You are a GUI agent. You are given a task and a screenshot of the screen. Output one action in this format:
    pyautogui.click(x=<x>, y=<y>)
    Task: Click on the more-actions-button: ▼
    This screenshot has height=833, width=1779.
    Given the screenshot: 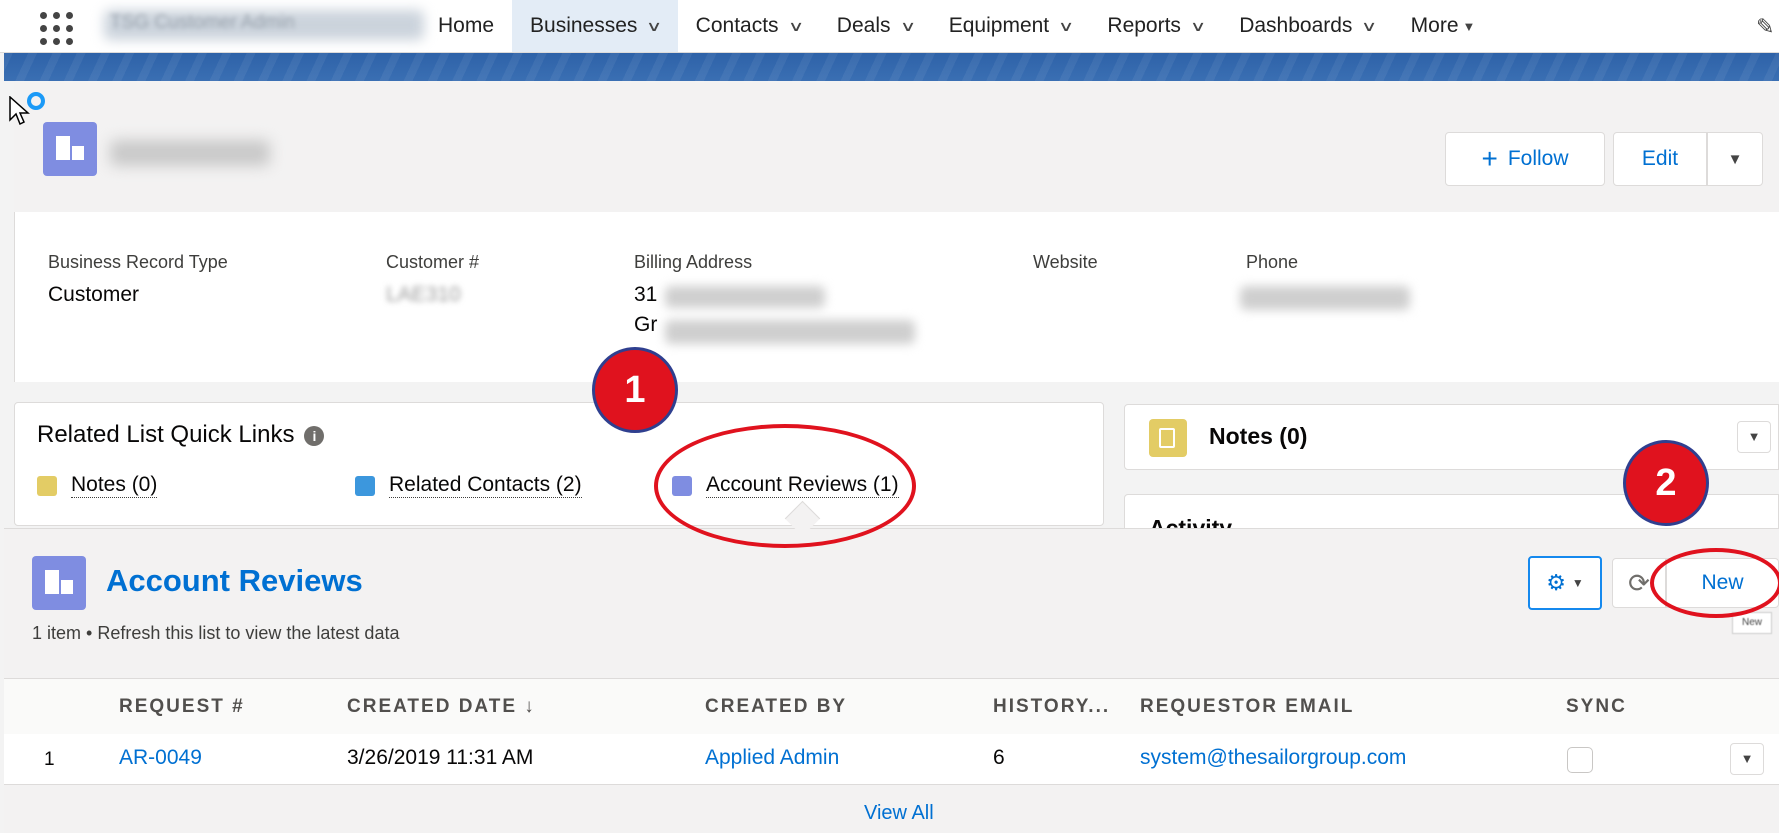 What is the action you would take?
    pyautogui.click(x=1735, y=159)
    